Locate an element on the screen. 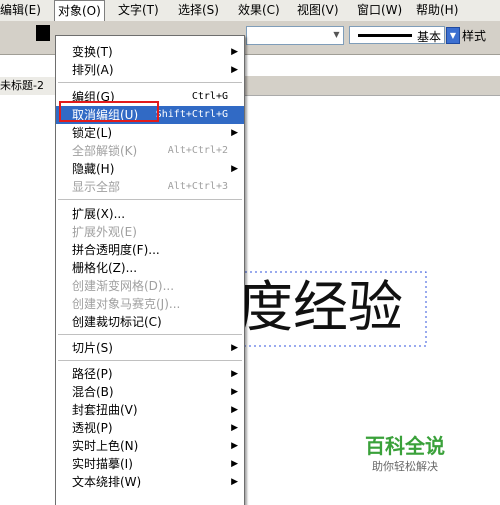  menu-help: 帮助(H) is located at coordinates (437, 10).